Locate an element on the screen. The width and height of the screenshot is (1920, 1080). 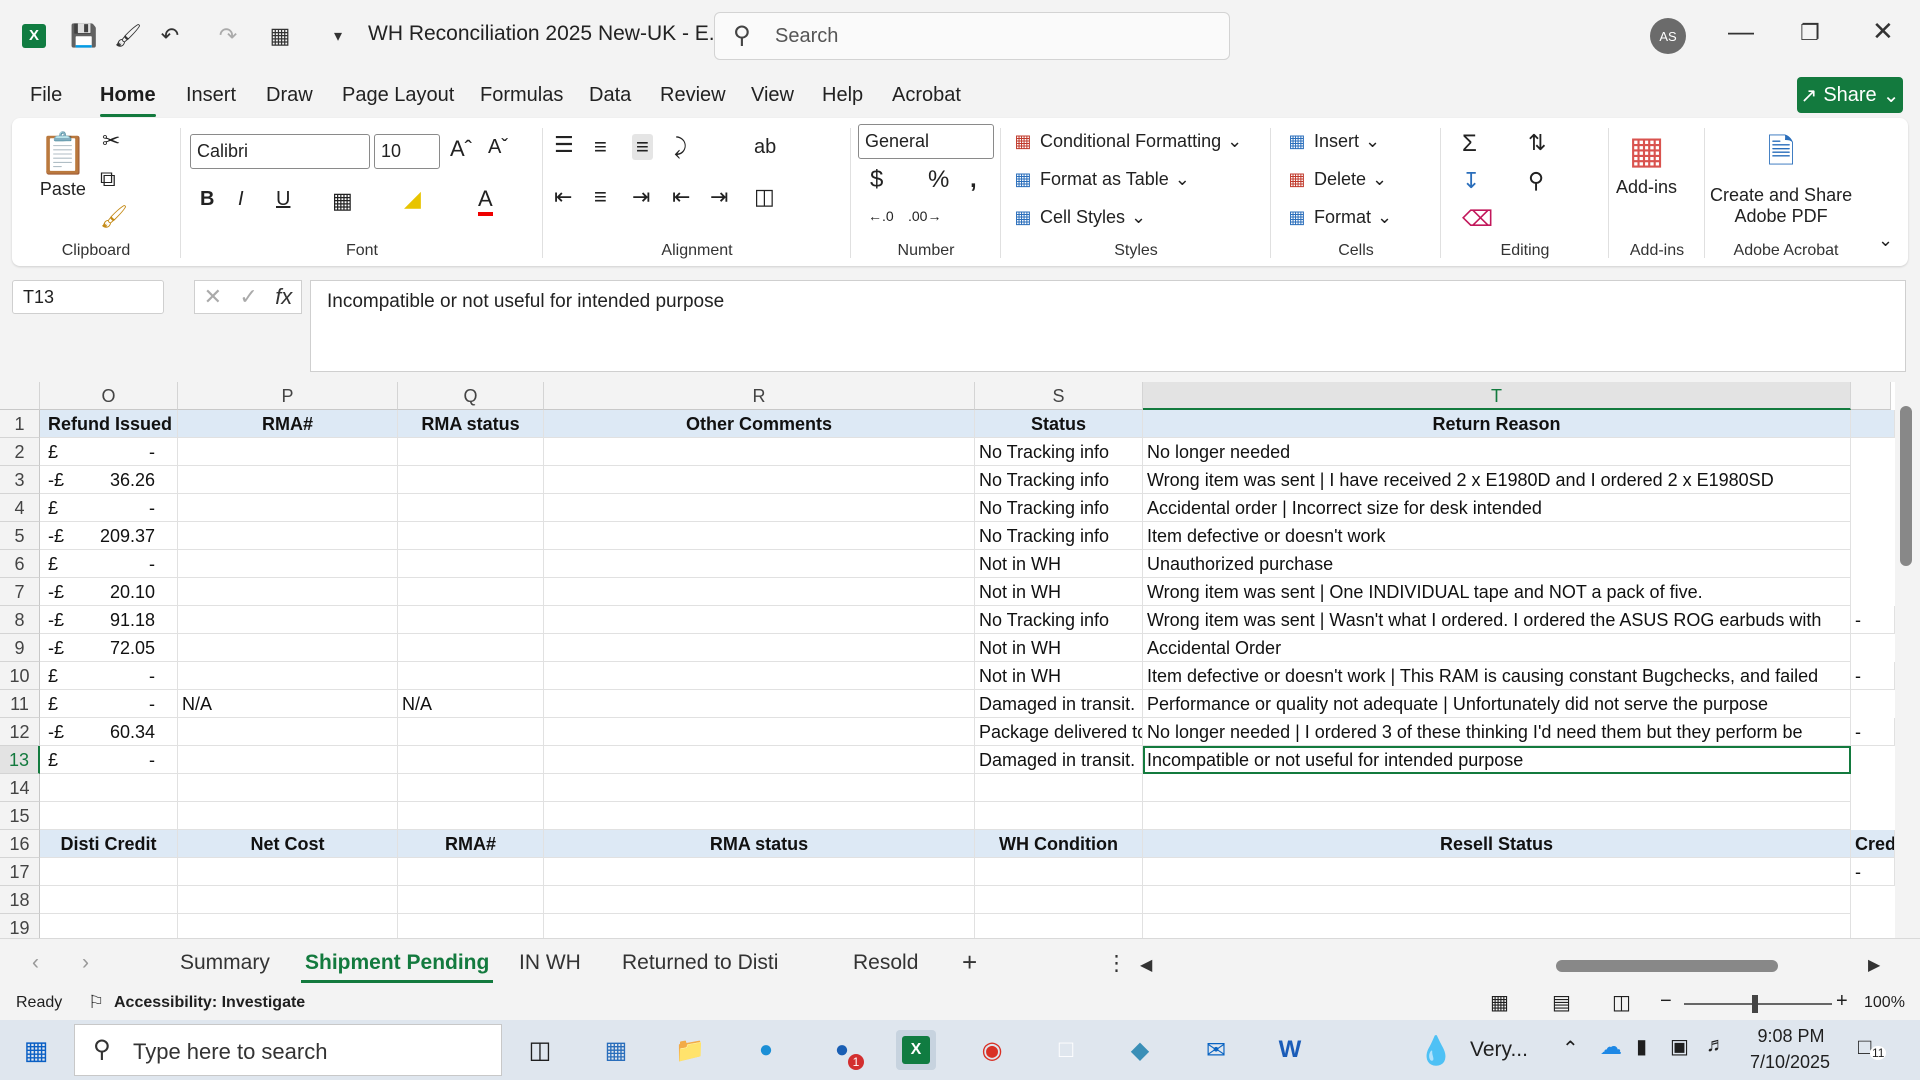
row-header: 18 is located at coordinates (20, 900).